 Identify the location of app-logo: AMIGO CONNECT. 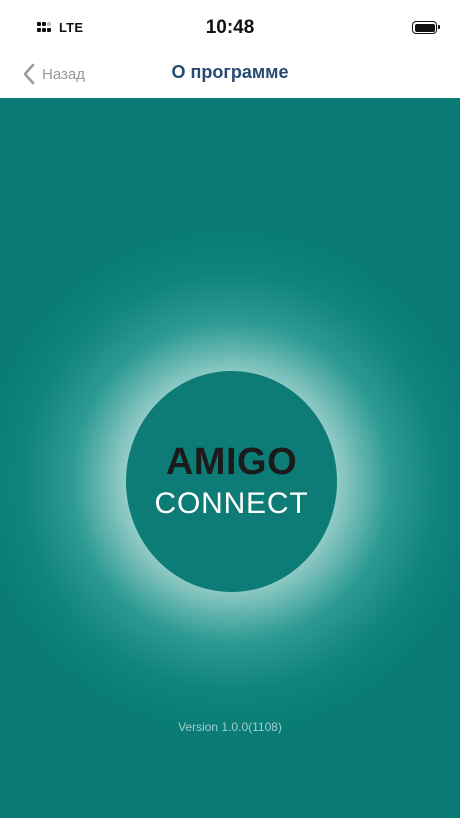
(231, 481).